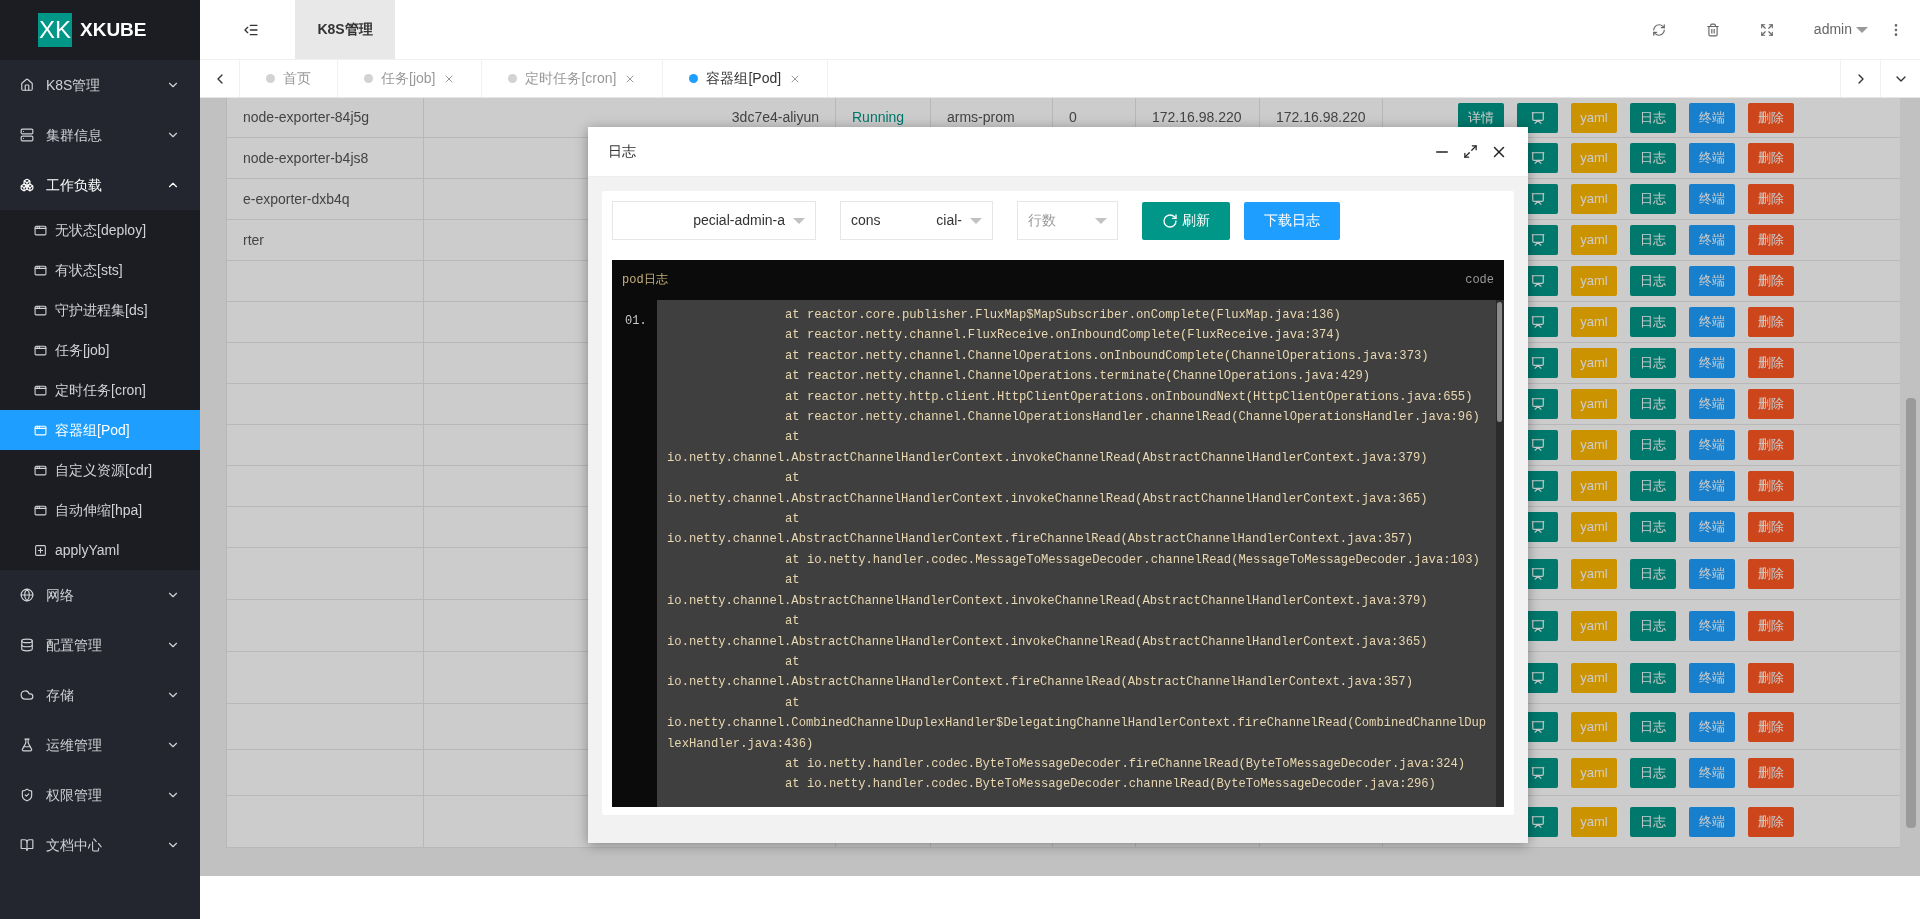  I want to click on sidebar-subitem: 容器组[Pod], so click(100, 430).